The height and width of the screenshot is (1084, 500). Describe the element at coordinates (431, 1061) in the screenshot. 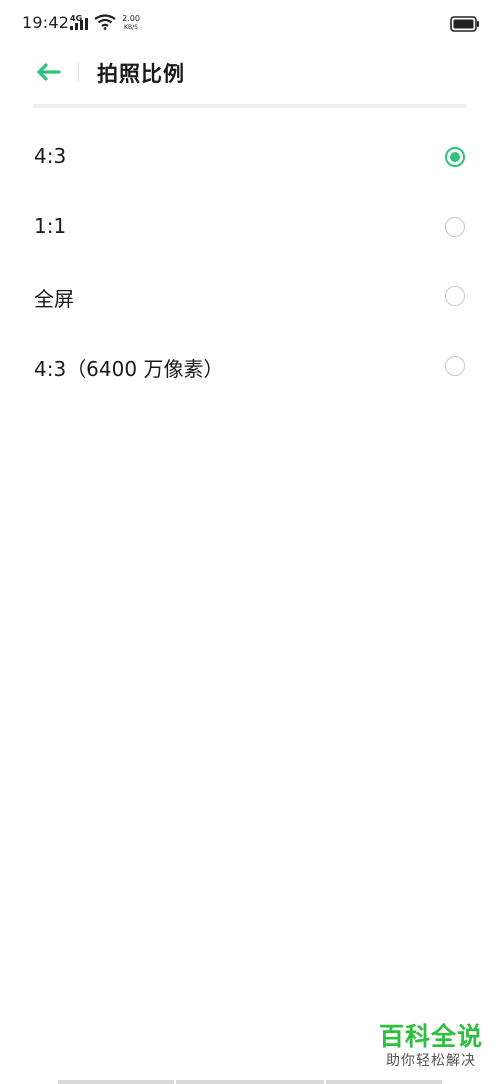

I see `watermark-subtitle: 助你轻松解决` at that location.